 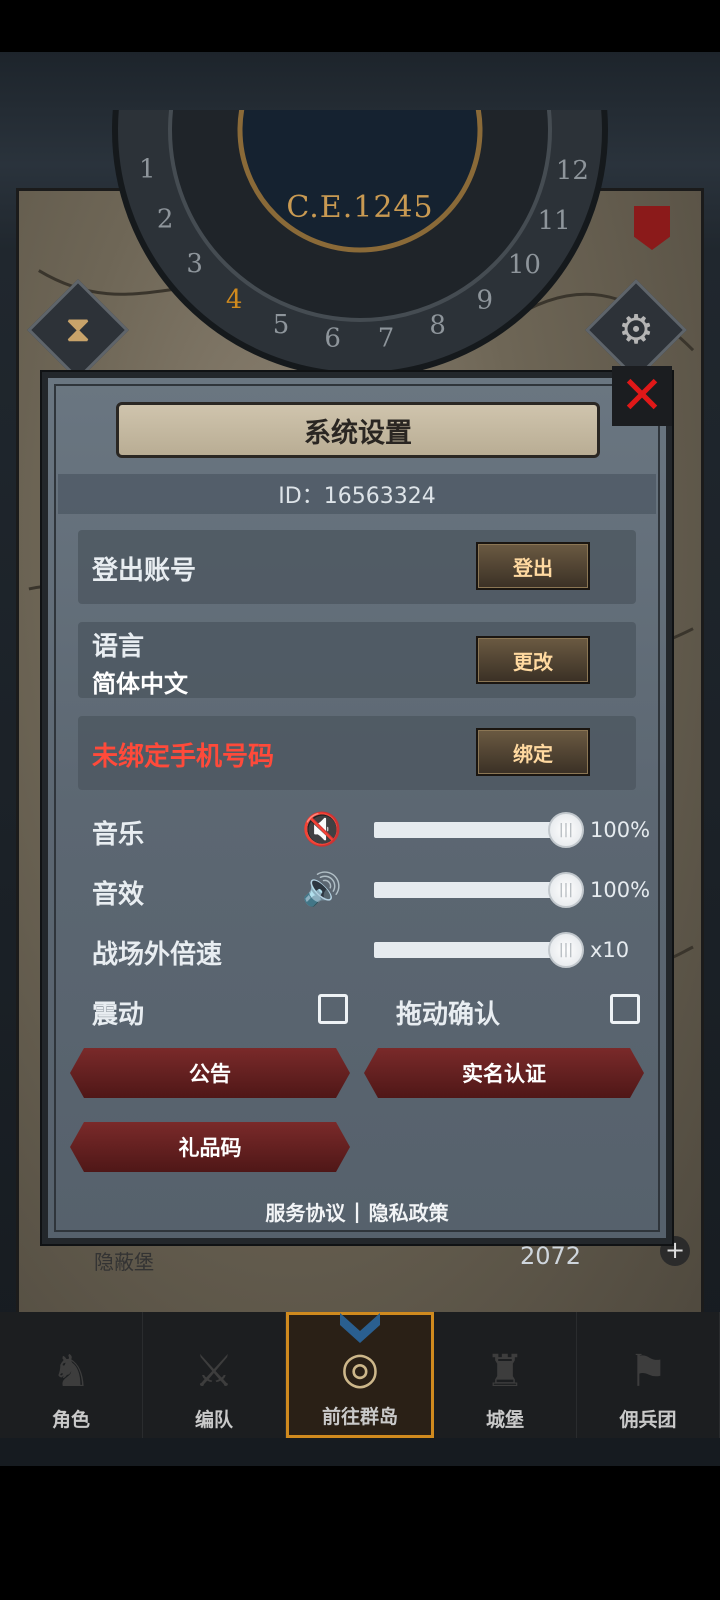 What do you see at coordinates (524, 265) in the screenshot?
I see `wheel-number: 10` at bounding box center [524, 265].